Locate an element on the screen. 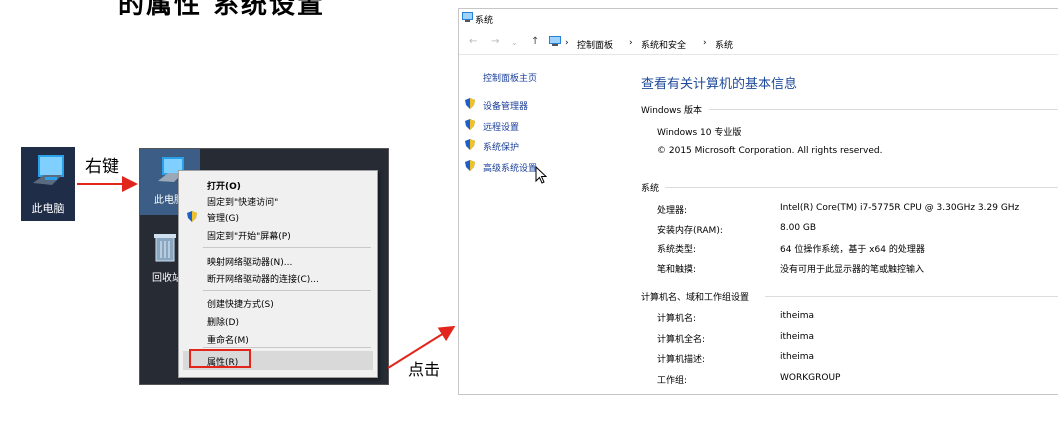  main-title: 查看有关计算机的基本信息 is located at coordinates (719, 84).